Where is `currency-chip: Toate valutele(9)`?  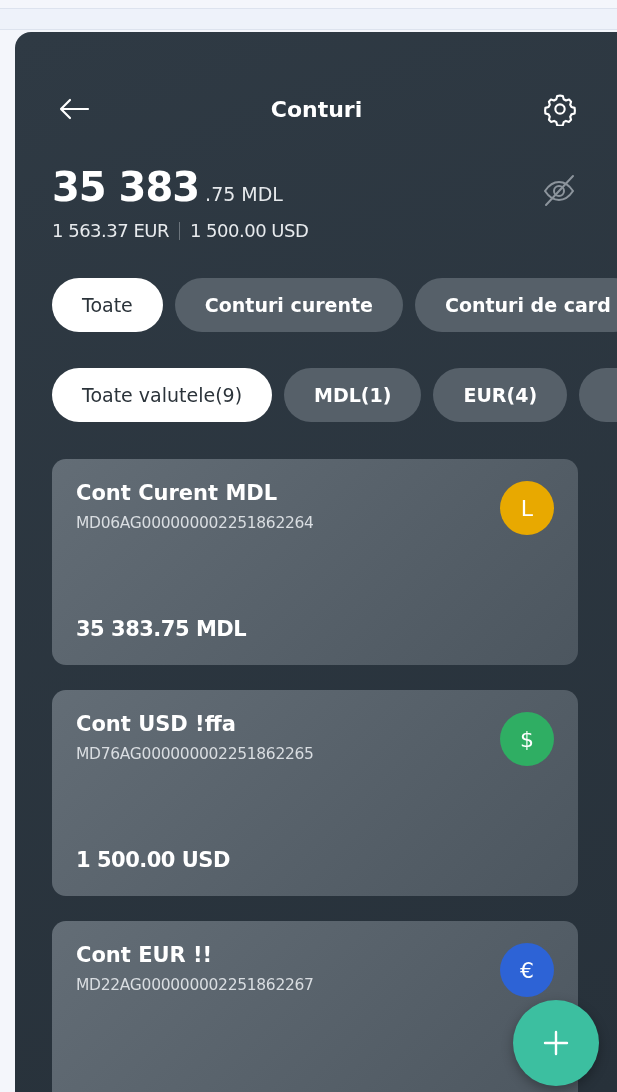 currency-chip: Toate valutele(9) is located at coordinates (162, 395).